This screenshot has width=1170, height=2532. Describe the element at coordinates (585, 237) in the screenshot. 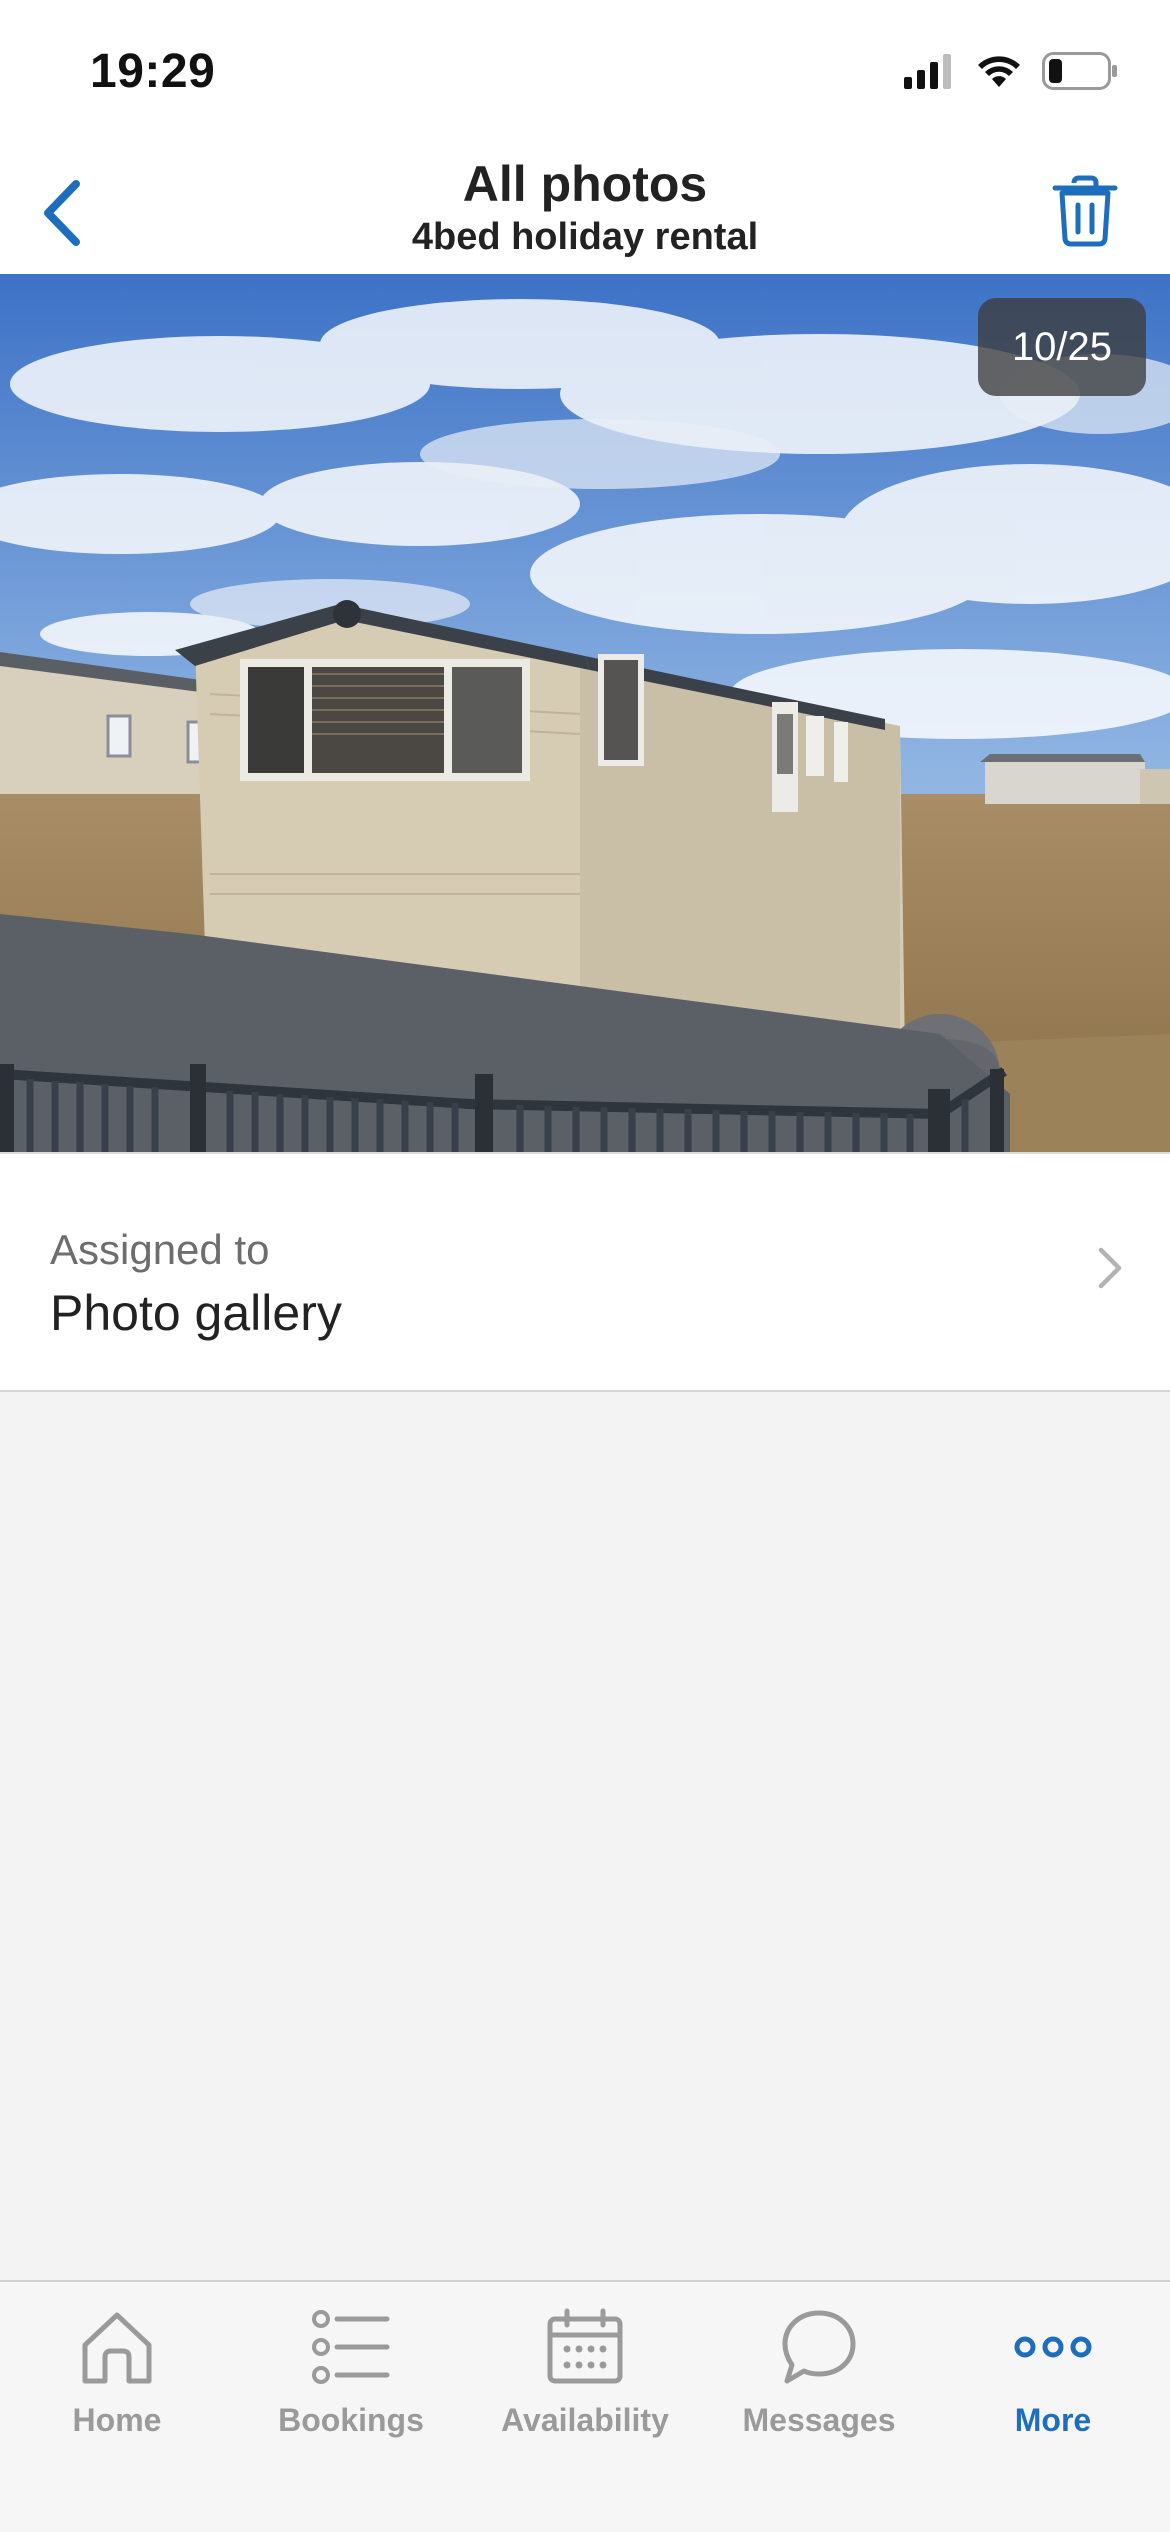

I see `page-subtitle: 4bed holiday rental` at that location.